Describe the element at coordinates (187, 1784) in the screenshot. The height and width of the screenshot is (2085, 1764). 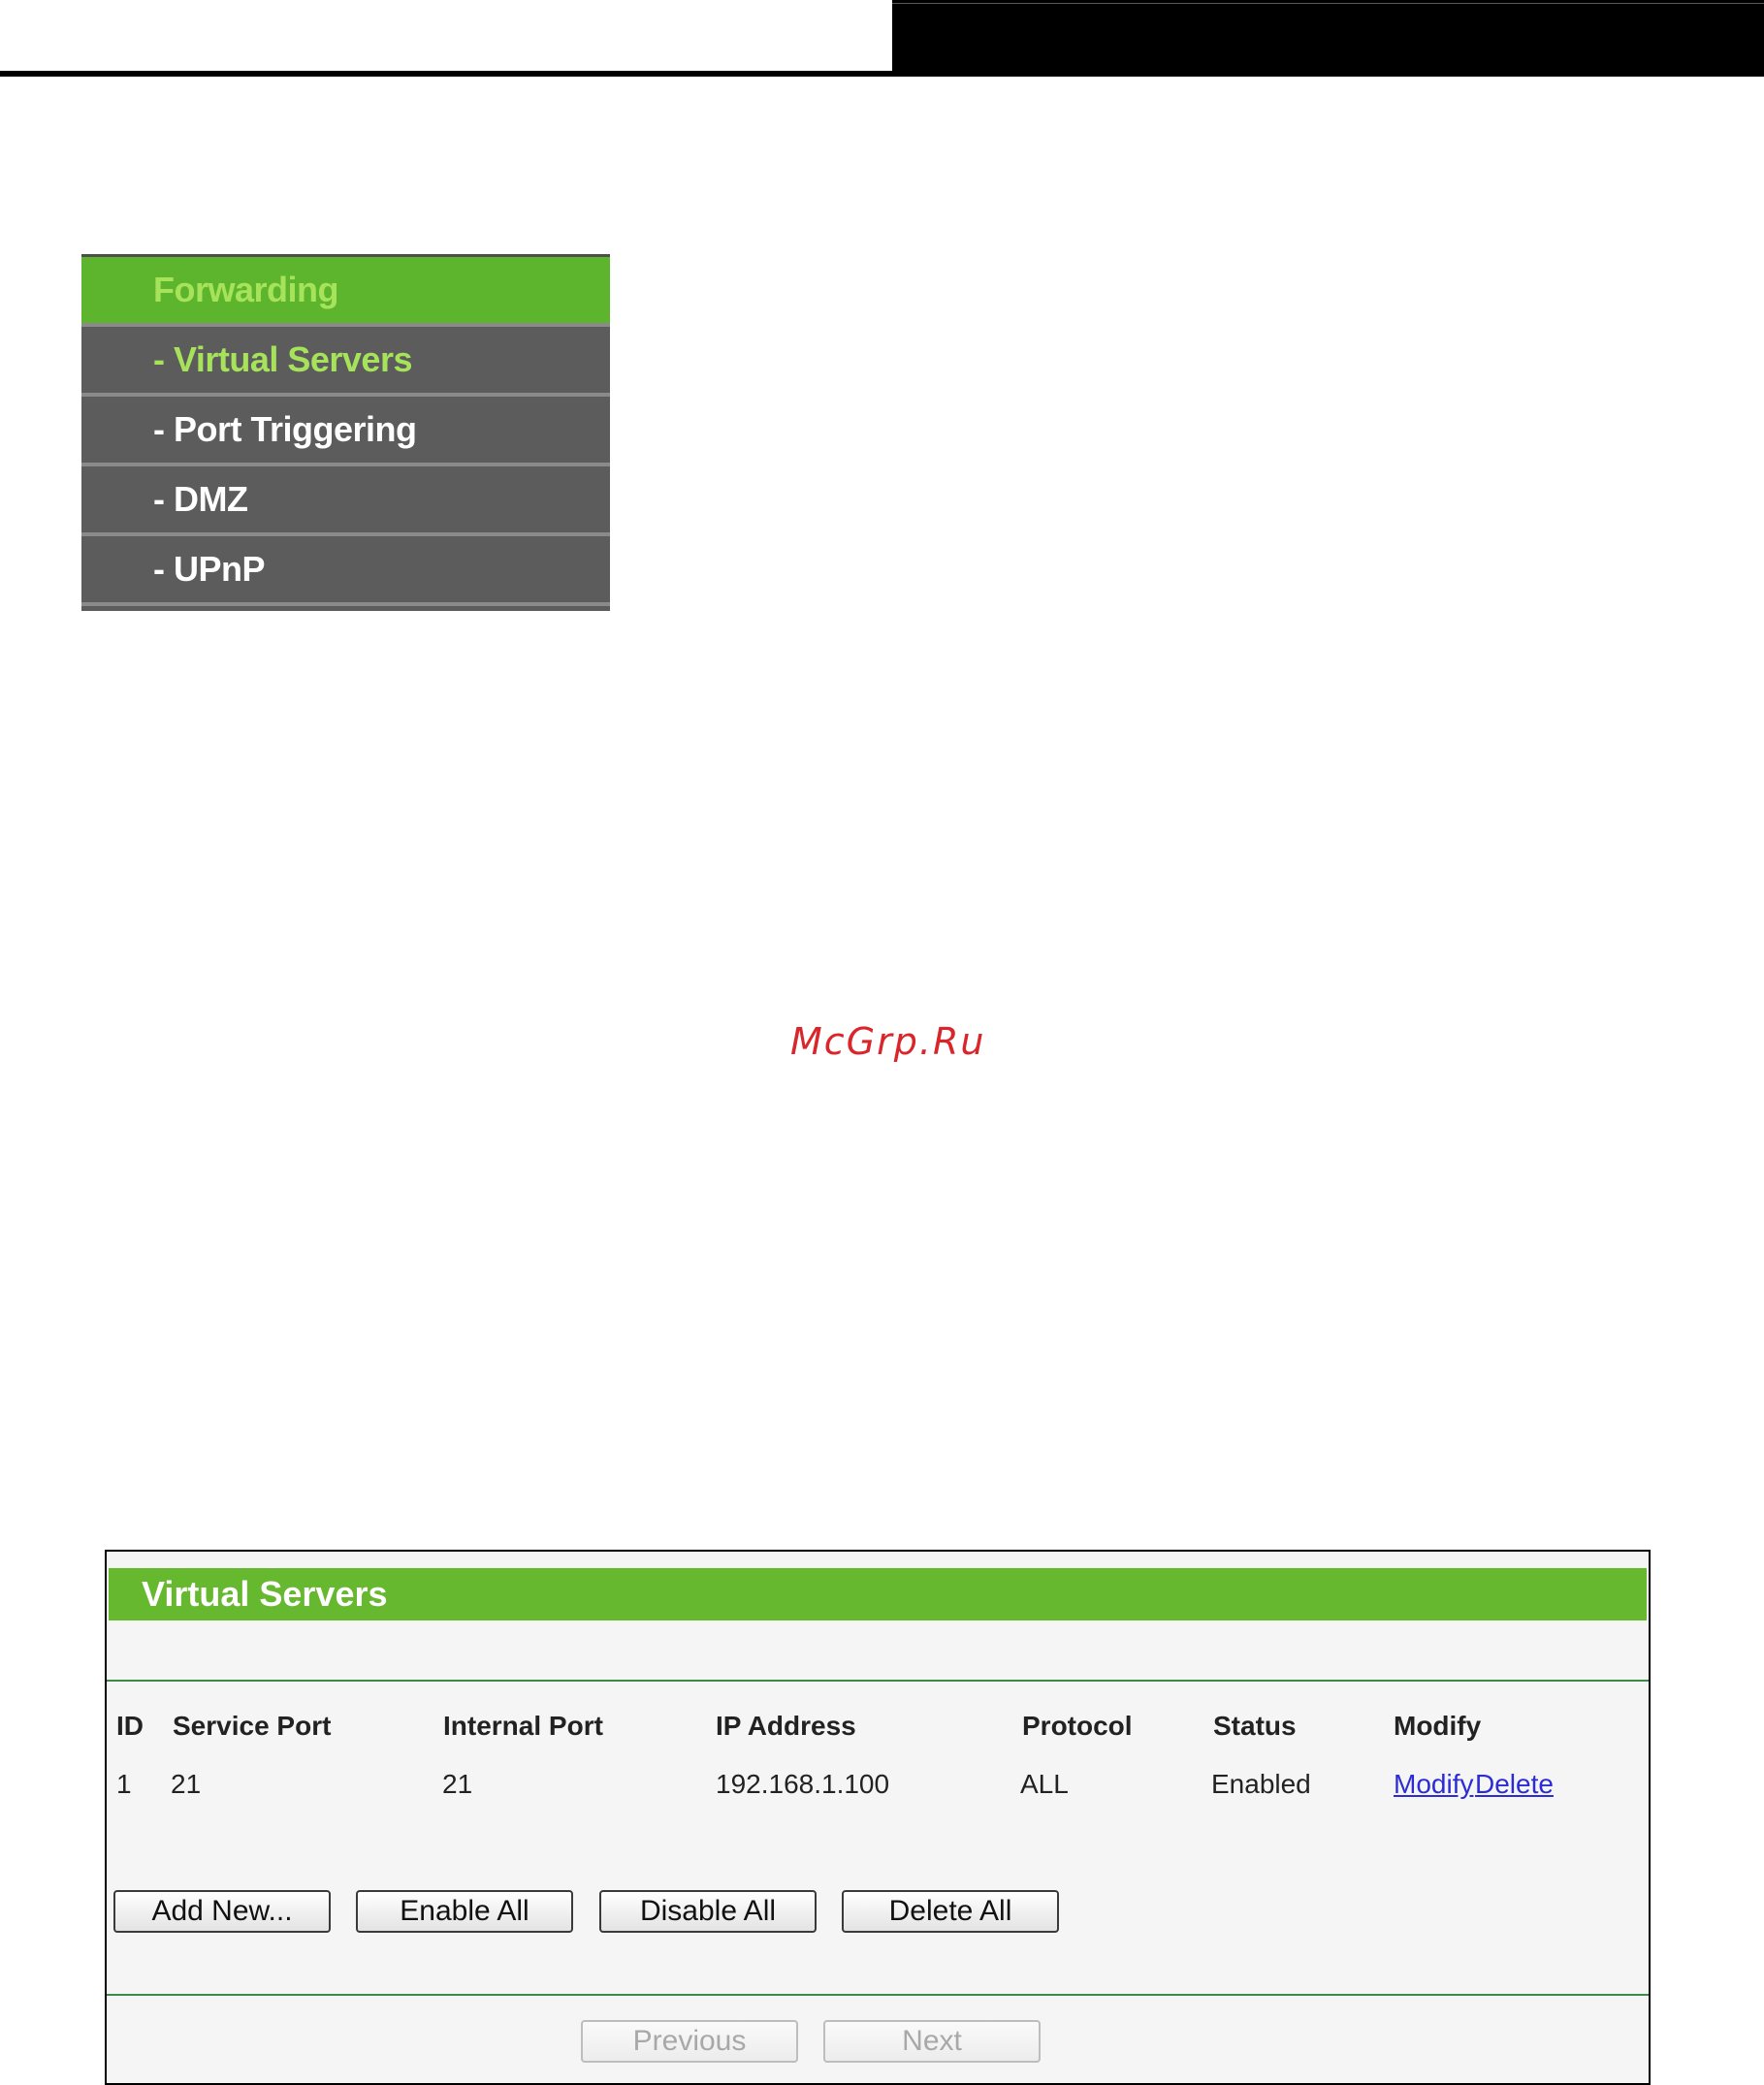
I see `row-service-port: 21` at that location.